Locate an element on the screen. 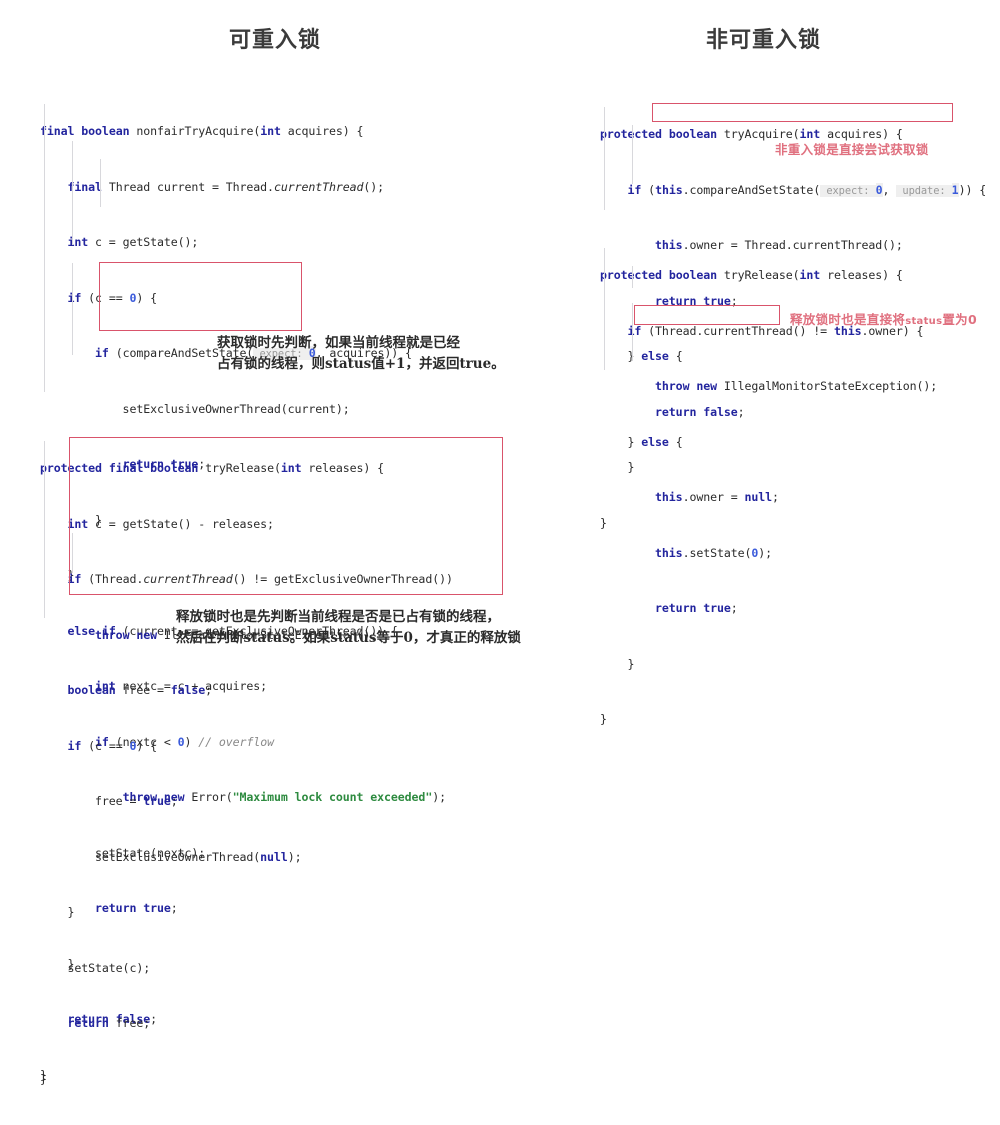 The width and height of the screenshot is (1000, 1125). code-line: int c = getState(); is located at coordinates (133, 242).